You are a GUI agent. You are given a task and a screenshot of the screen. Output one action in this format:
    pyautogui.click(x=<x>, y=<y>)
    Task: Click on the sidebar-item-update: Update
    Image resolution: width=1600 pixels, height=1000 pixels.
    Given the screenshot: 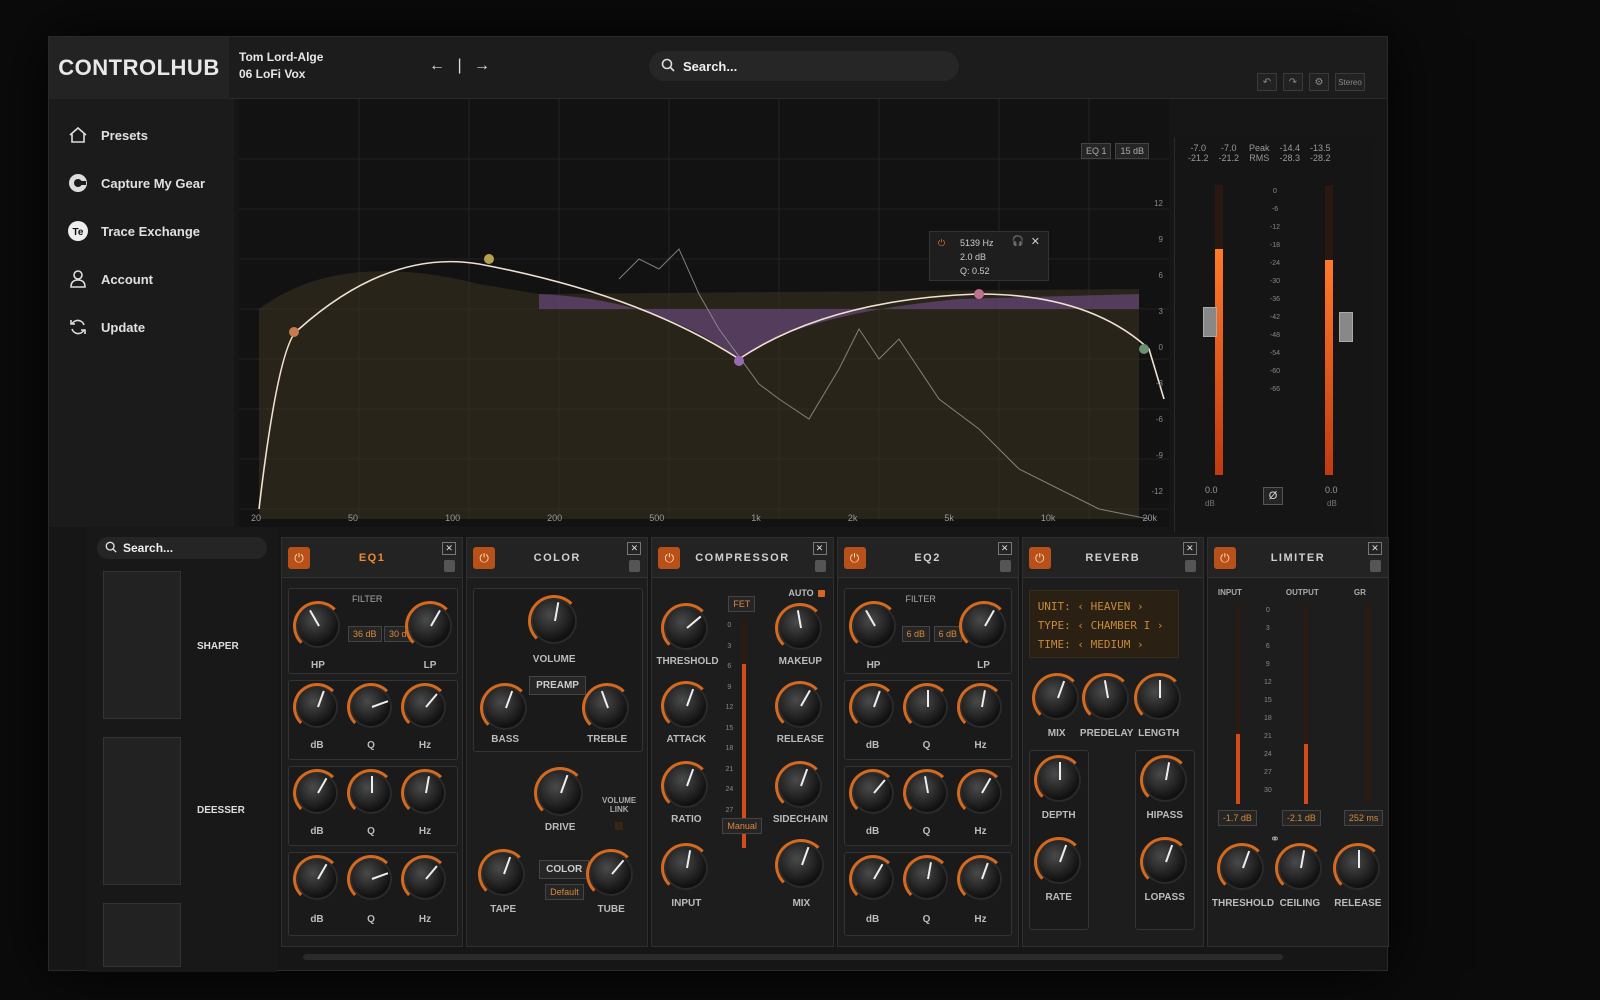 What is the action you would take?
    pyautogui.click(x=141, y=327)
    